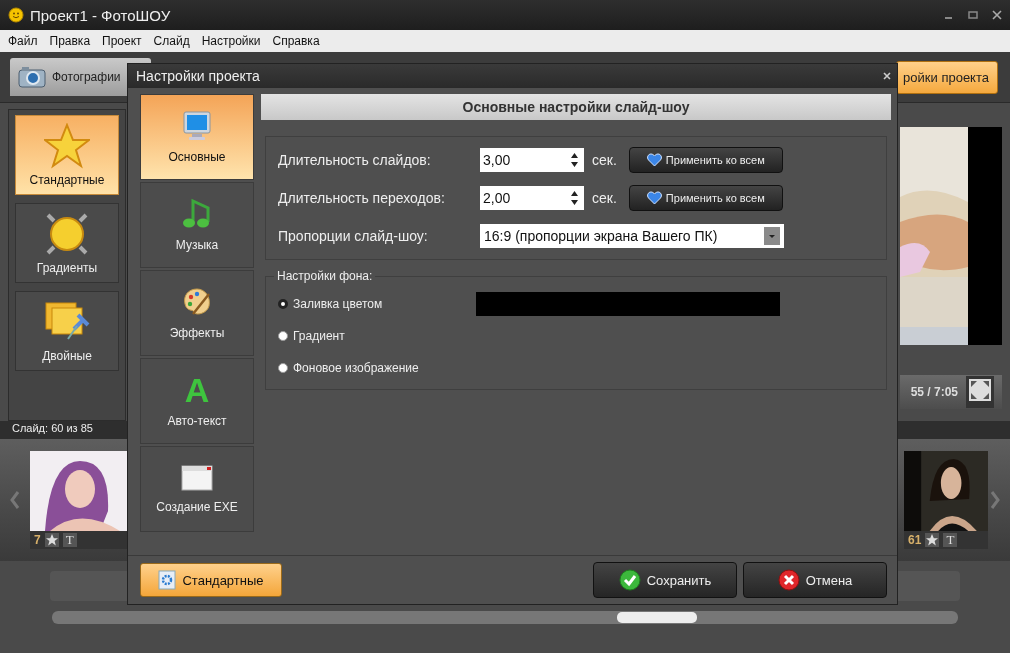 The image size is (1010, 653). Describe the element at coordinates (377, 336) in the screenshot. I see `radio-option: Градиент` at that location.